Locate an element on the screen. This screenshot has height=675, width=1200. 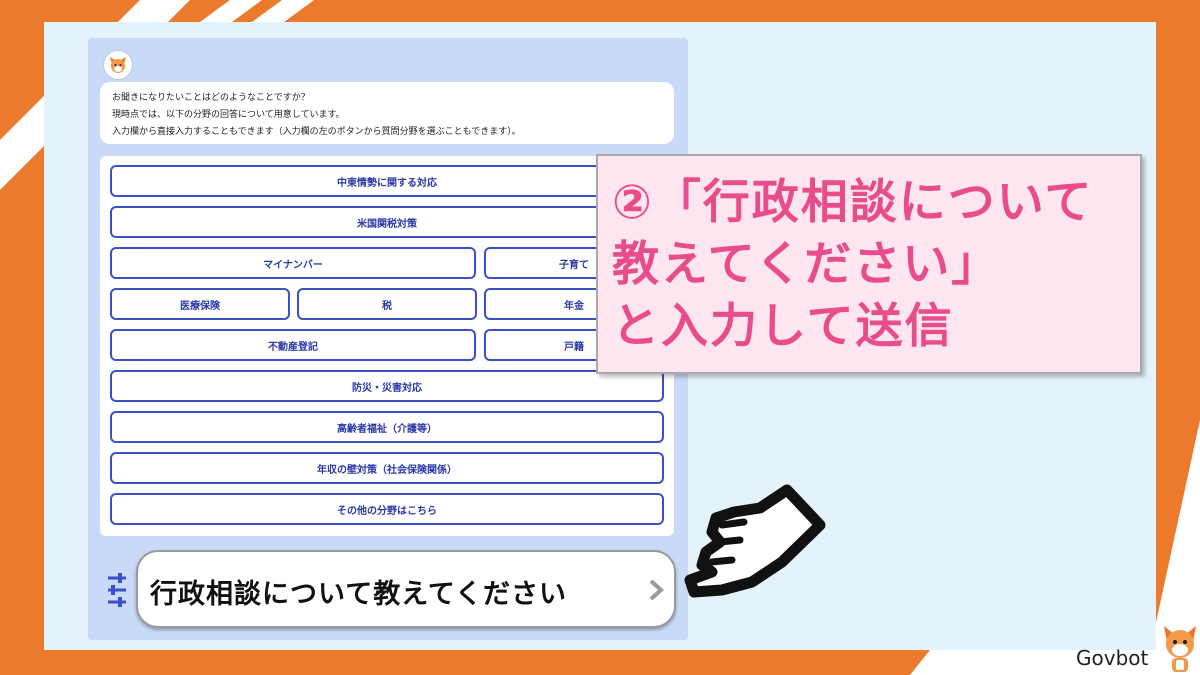
bot-message-line: 現時点では、以下の分野の回答について用意しています。 is located at coordinates (228, 115).